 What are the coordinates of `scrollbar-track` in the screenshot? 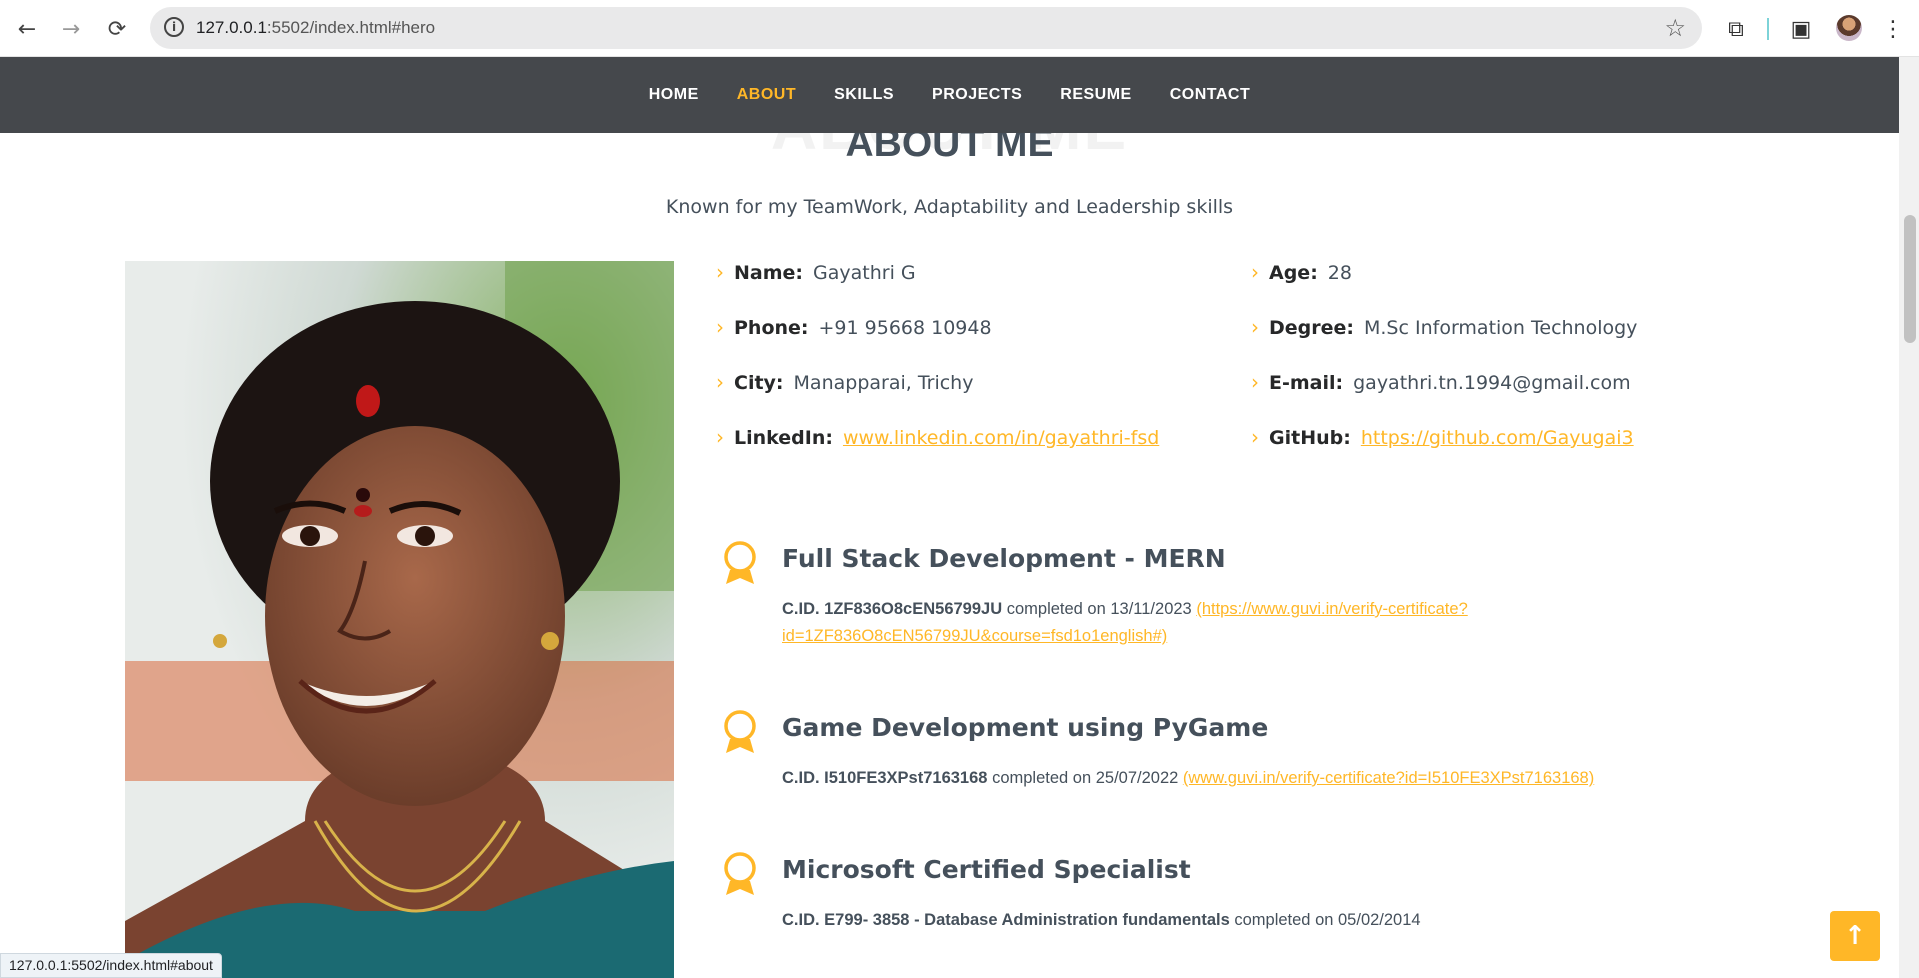 It's located at (1909, 517).